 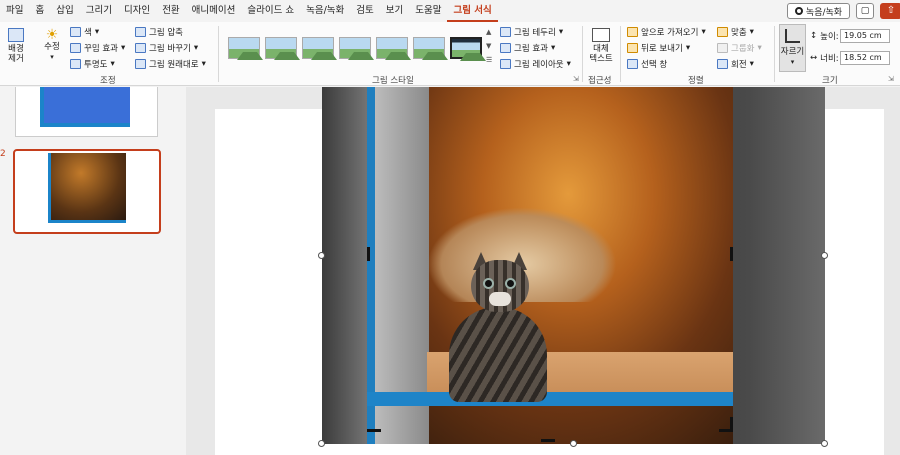 I want to click on transparency-button: 투명도 ▾, so click(x=92, y=64).